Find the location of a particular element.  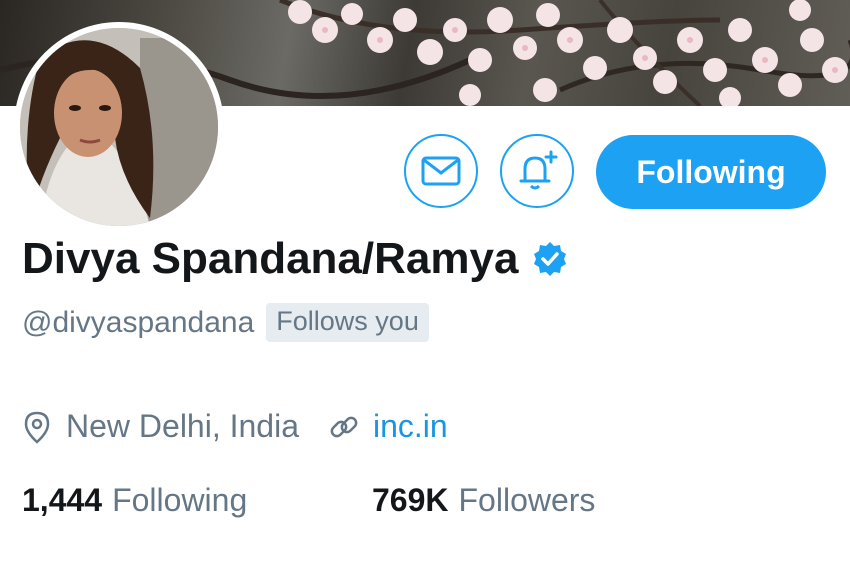

website: inc.in is located at coordinates (387, 426).